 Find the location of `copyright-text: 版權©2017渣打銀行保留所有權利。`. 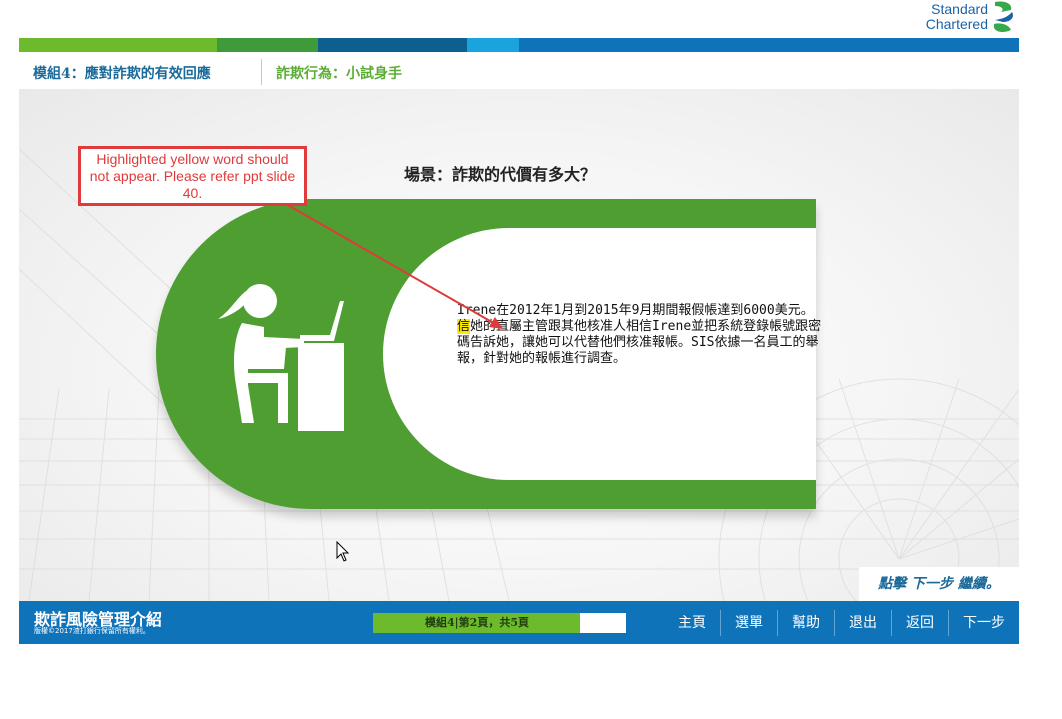

copyright-text: 版權©2017渣打銀行保留所有權利。 is located at coordinates (92, 631).